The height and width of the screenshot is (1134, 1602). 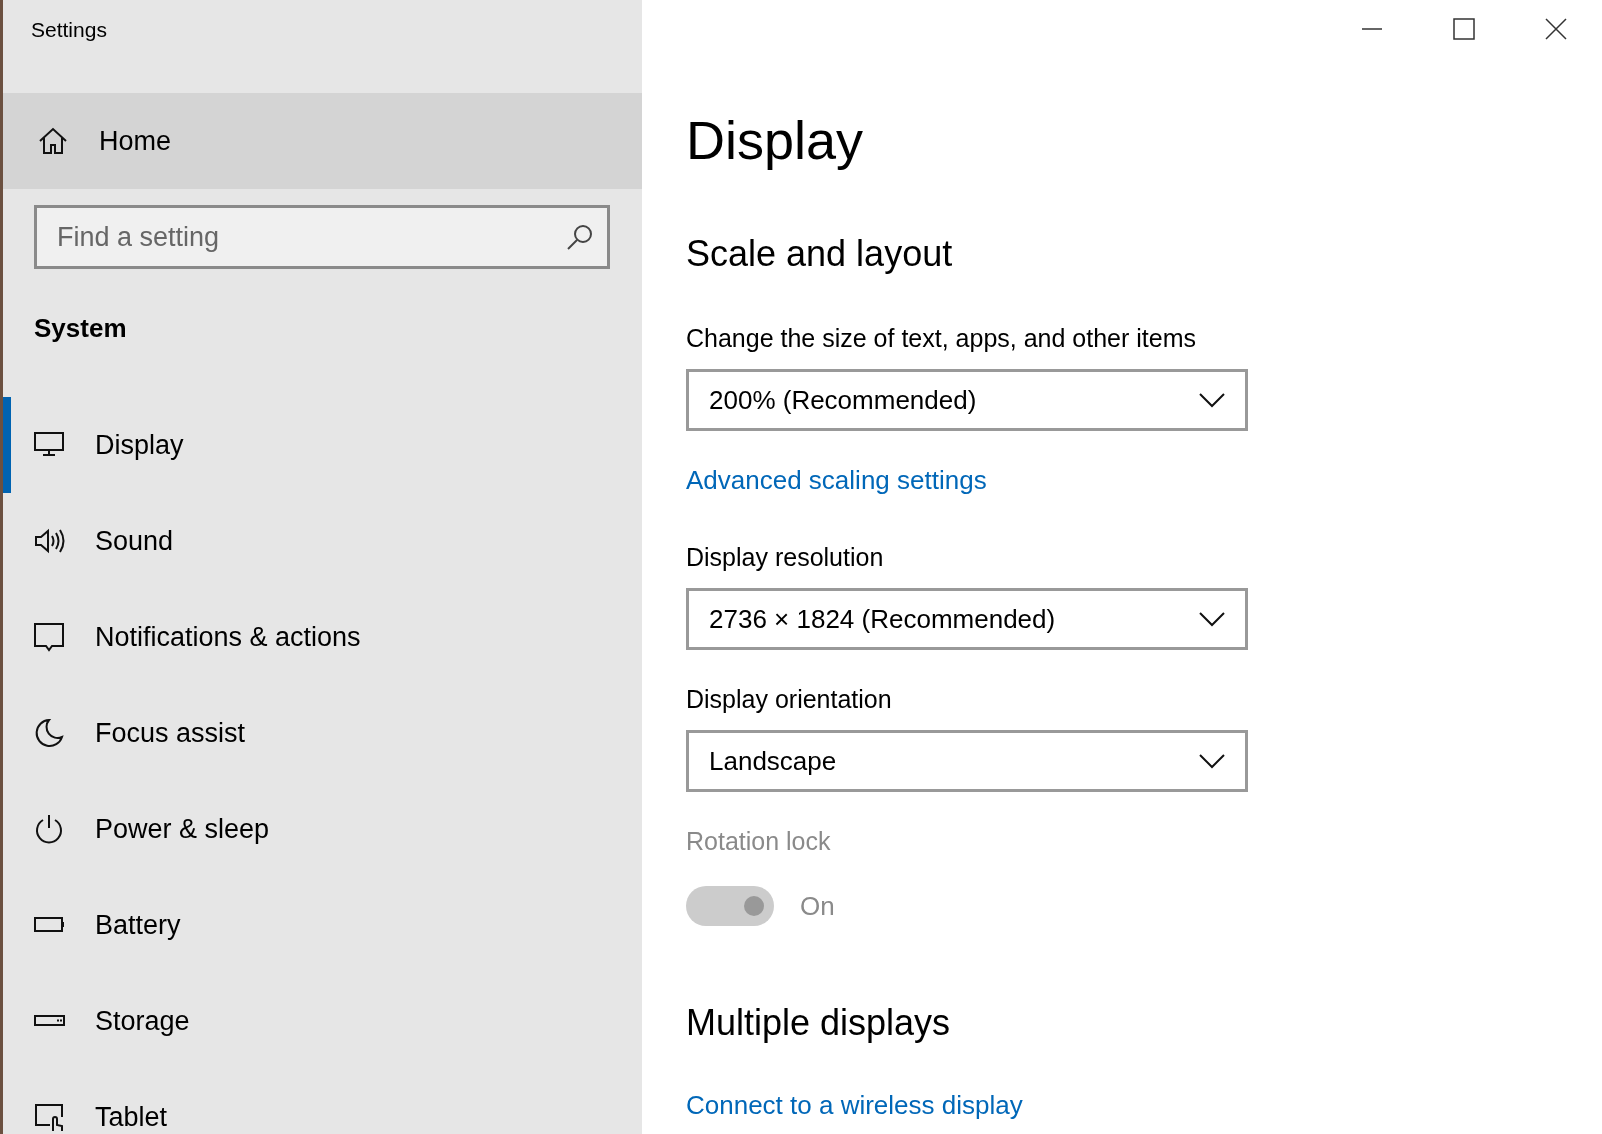 I want to click on setting-label: Rotation lock, so click(x=759, y=841).